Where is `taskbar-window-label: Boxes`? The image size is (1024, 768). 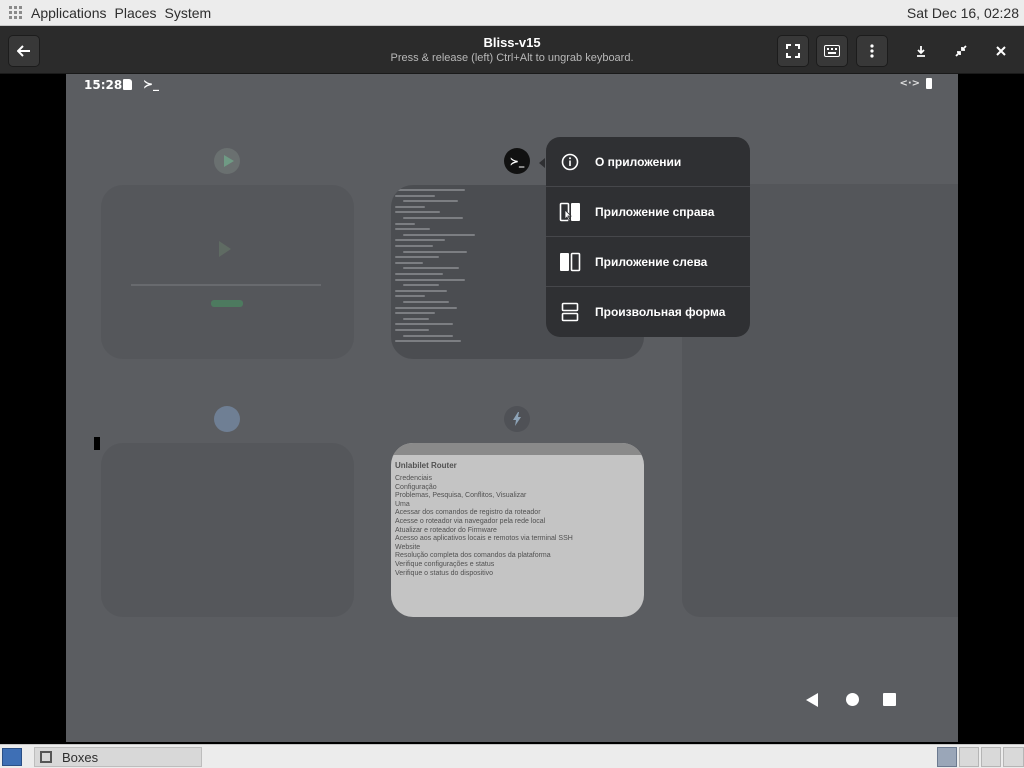 taskbar-window-label: Boxes is located at coordinates (80, 757).